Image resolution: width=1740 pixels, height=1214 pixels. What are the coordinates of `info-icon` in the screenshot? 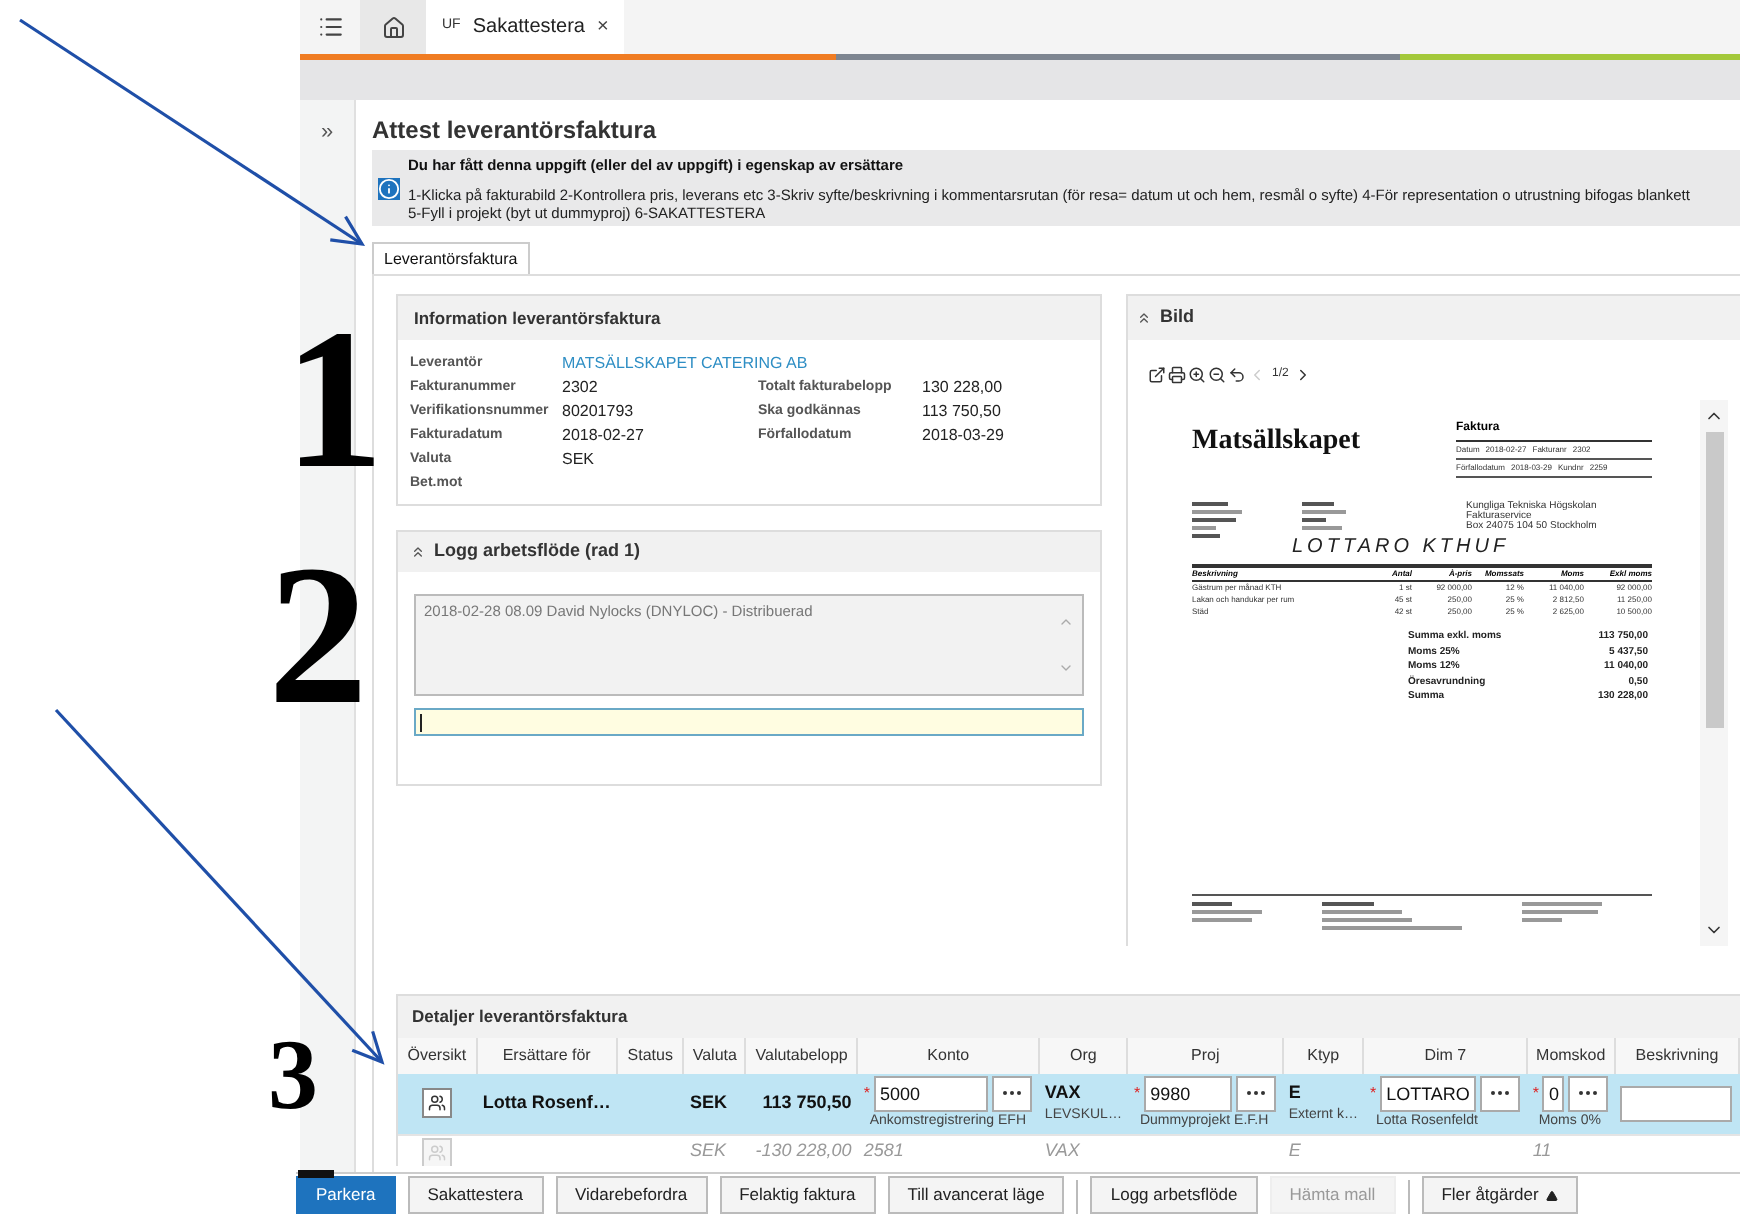 It's located at (389, 188).